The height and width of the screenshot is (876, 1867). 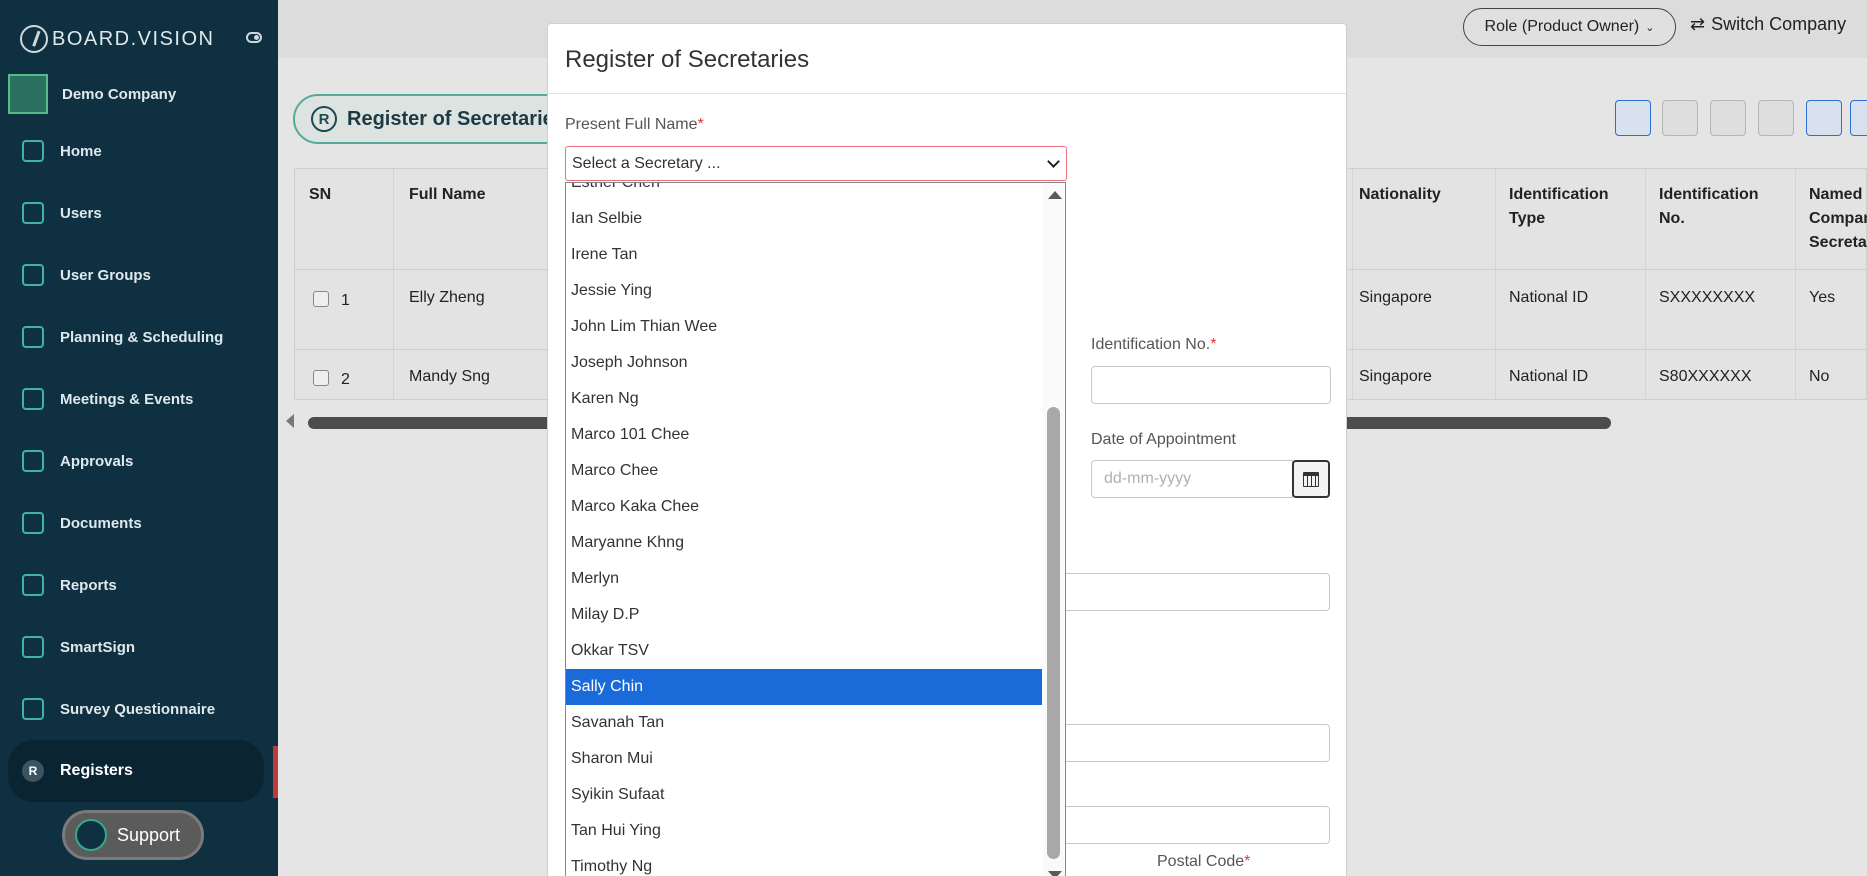 I want to click on date-picker-button, so click(x=1311, y=479).